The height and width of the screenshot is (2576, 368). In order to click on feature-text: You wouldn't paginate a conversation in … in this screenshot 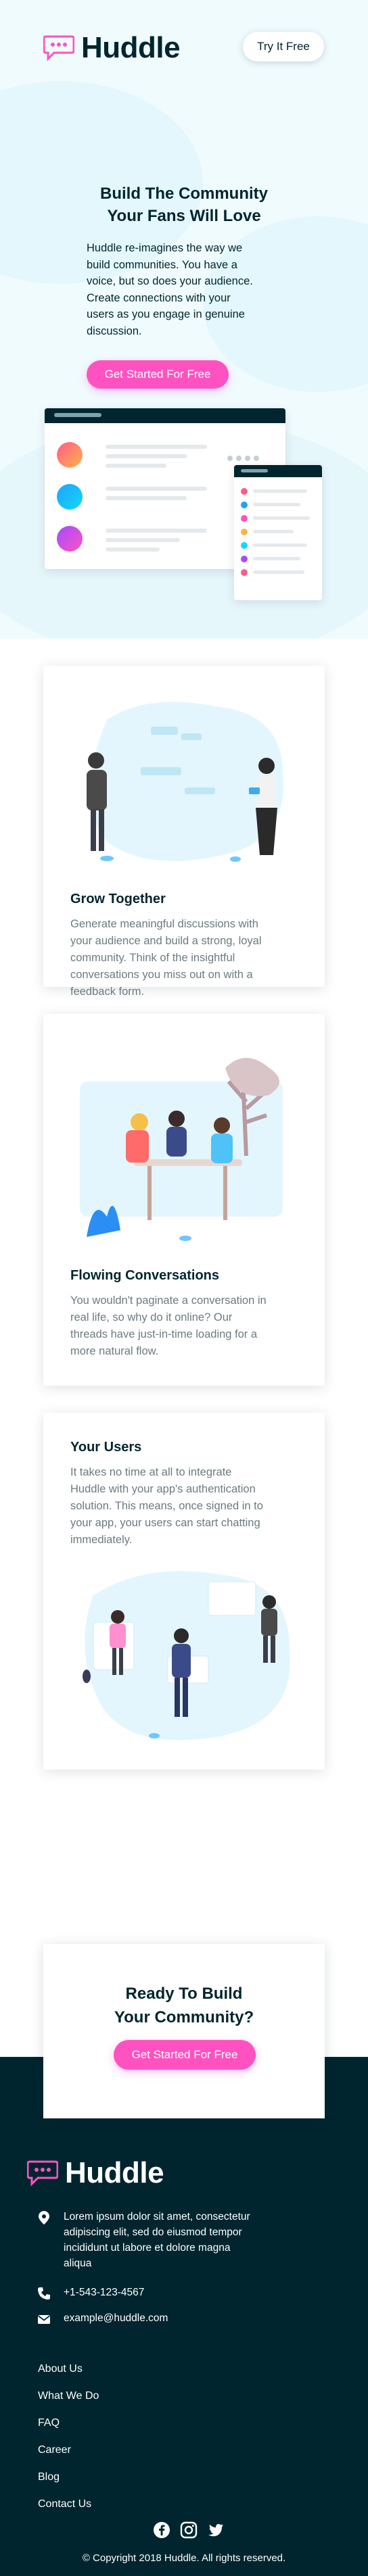, I will do `click(168, 1325)`.